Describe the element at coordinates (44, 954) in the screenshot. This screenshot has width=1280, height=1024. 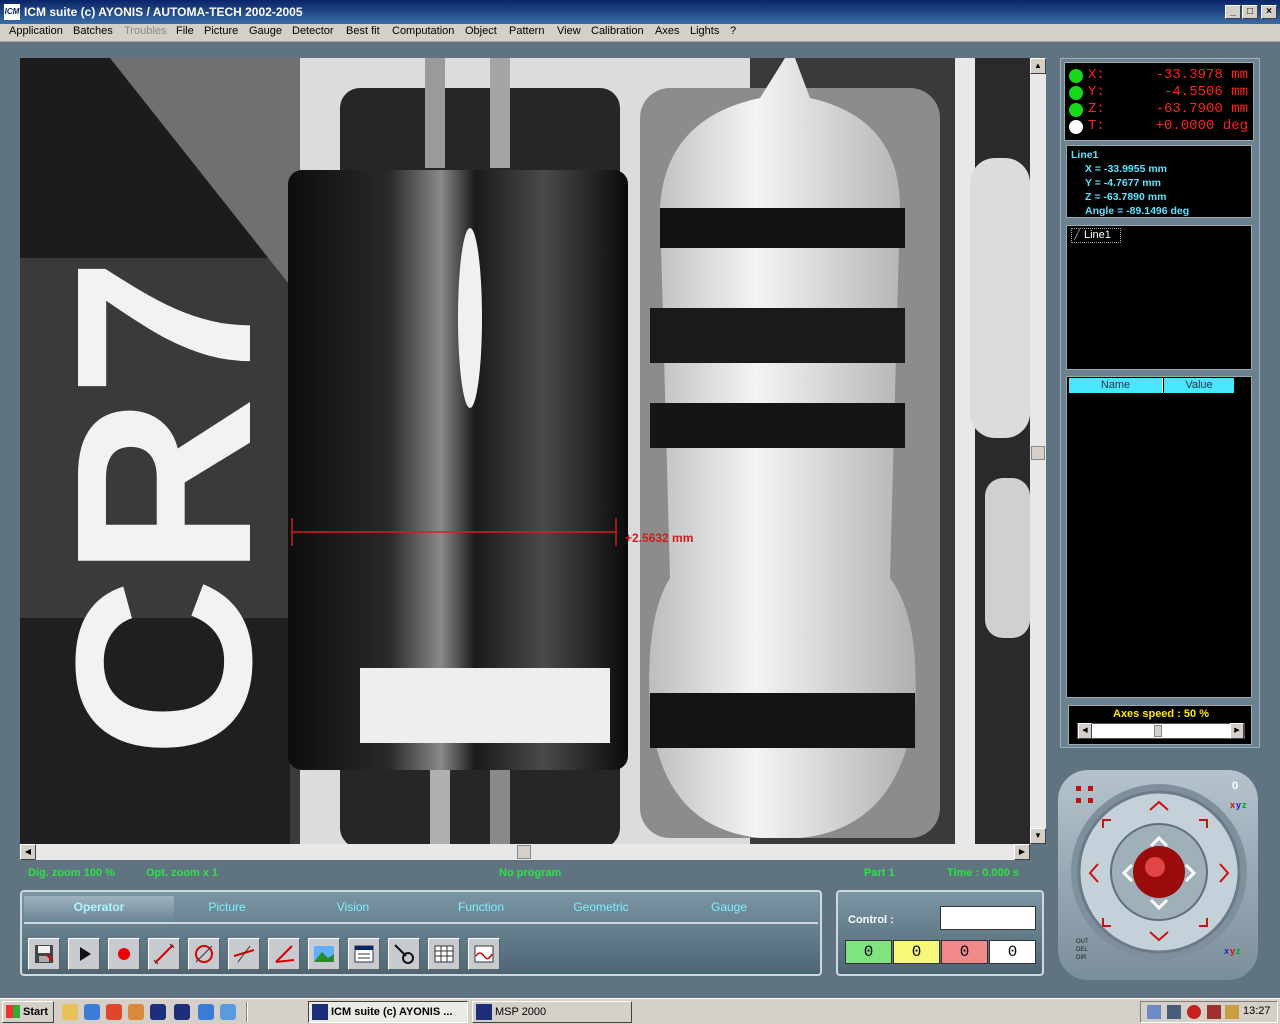
I see `save-icon` at that location.